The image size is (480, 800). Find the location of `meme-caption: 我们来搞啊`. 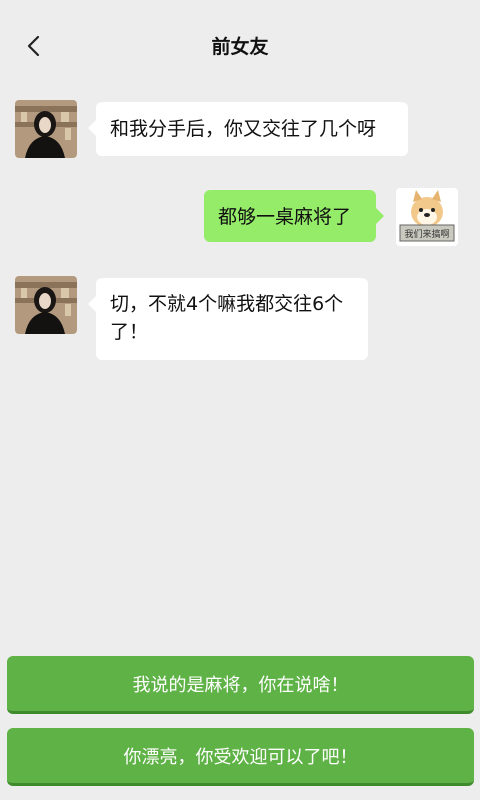

meme-caption: 我们来搞啊 is located at coordinates (426, 234).